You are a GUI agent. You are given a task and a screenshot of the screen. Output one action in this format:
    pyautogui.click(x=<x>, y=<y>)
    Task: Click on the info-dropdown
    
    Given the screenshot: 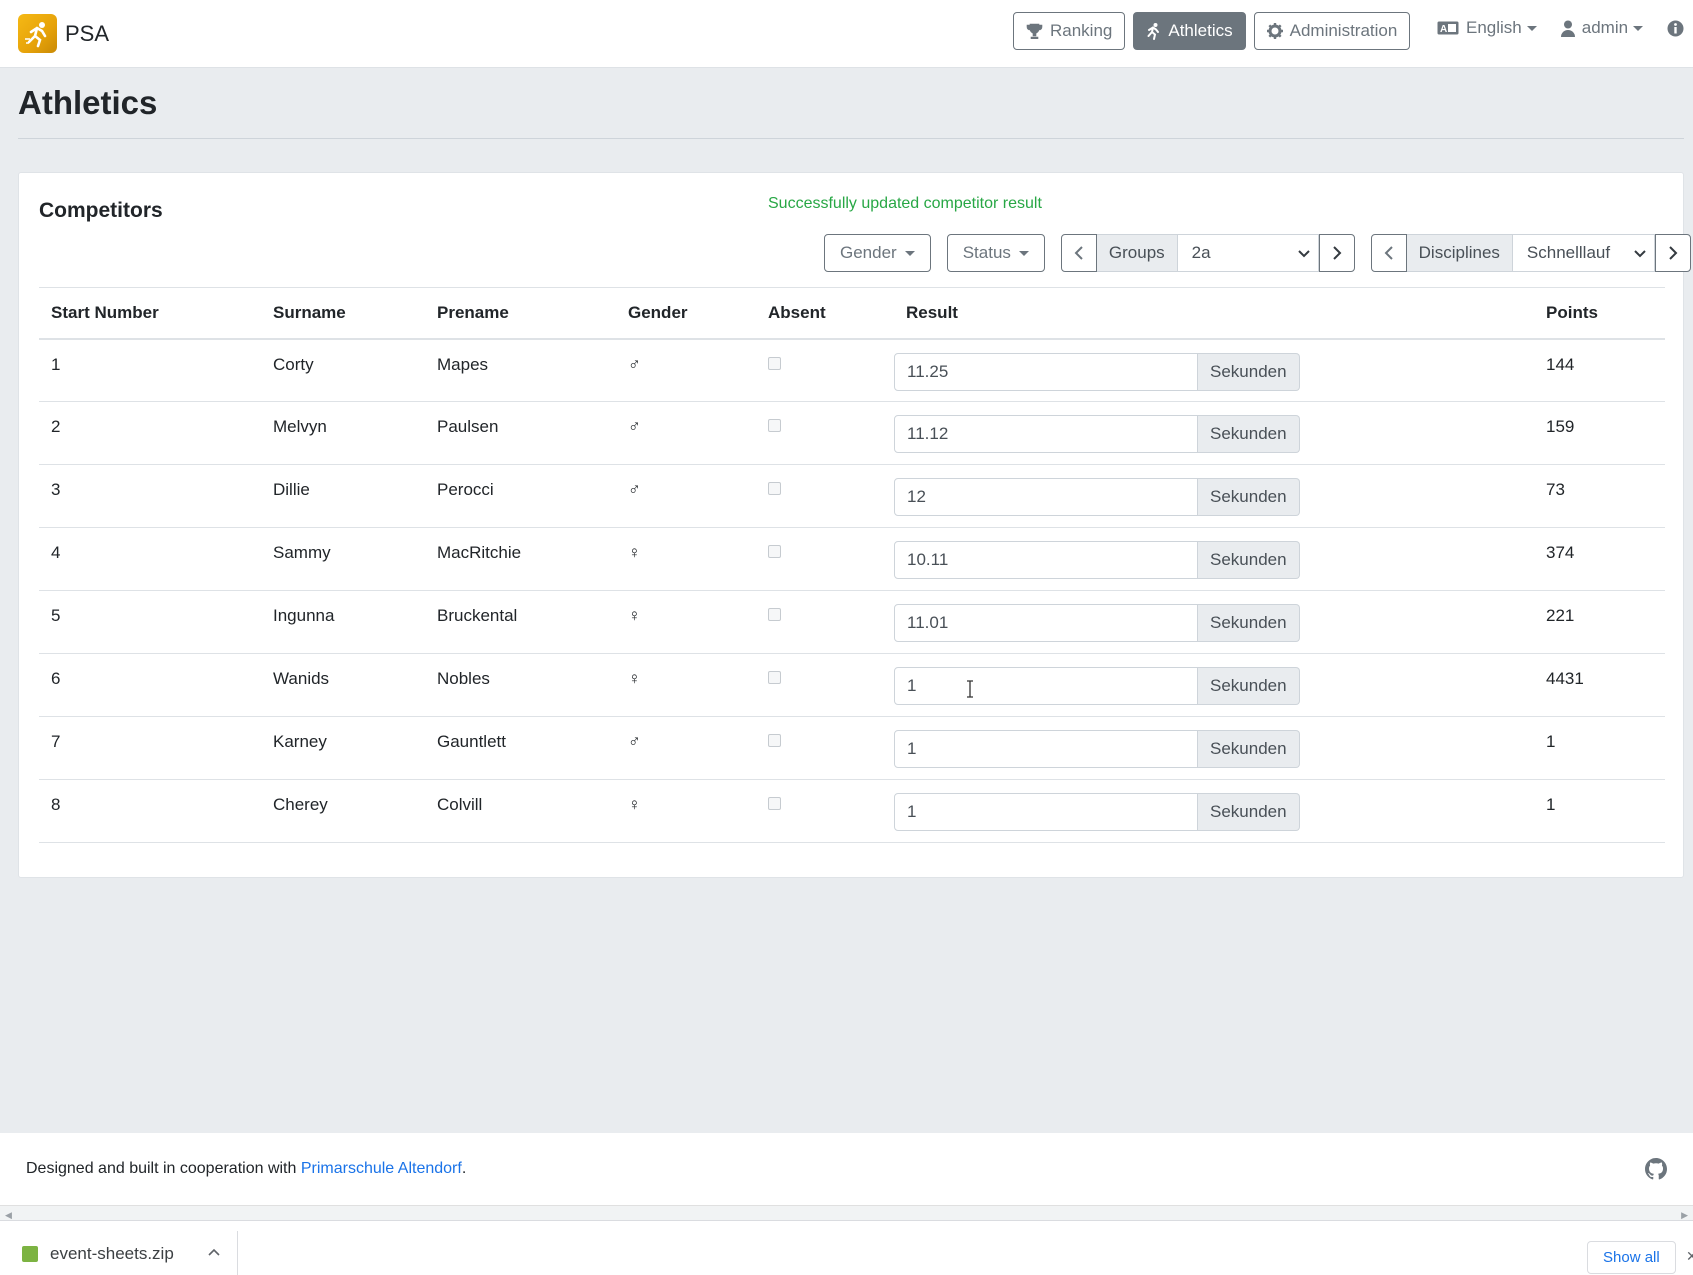 What is the action you would take?
    pyautogui.click(x=1680, y=28)
    